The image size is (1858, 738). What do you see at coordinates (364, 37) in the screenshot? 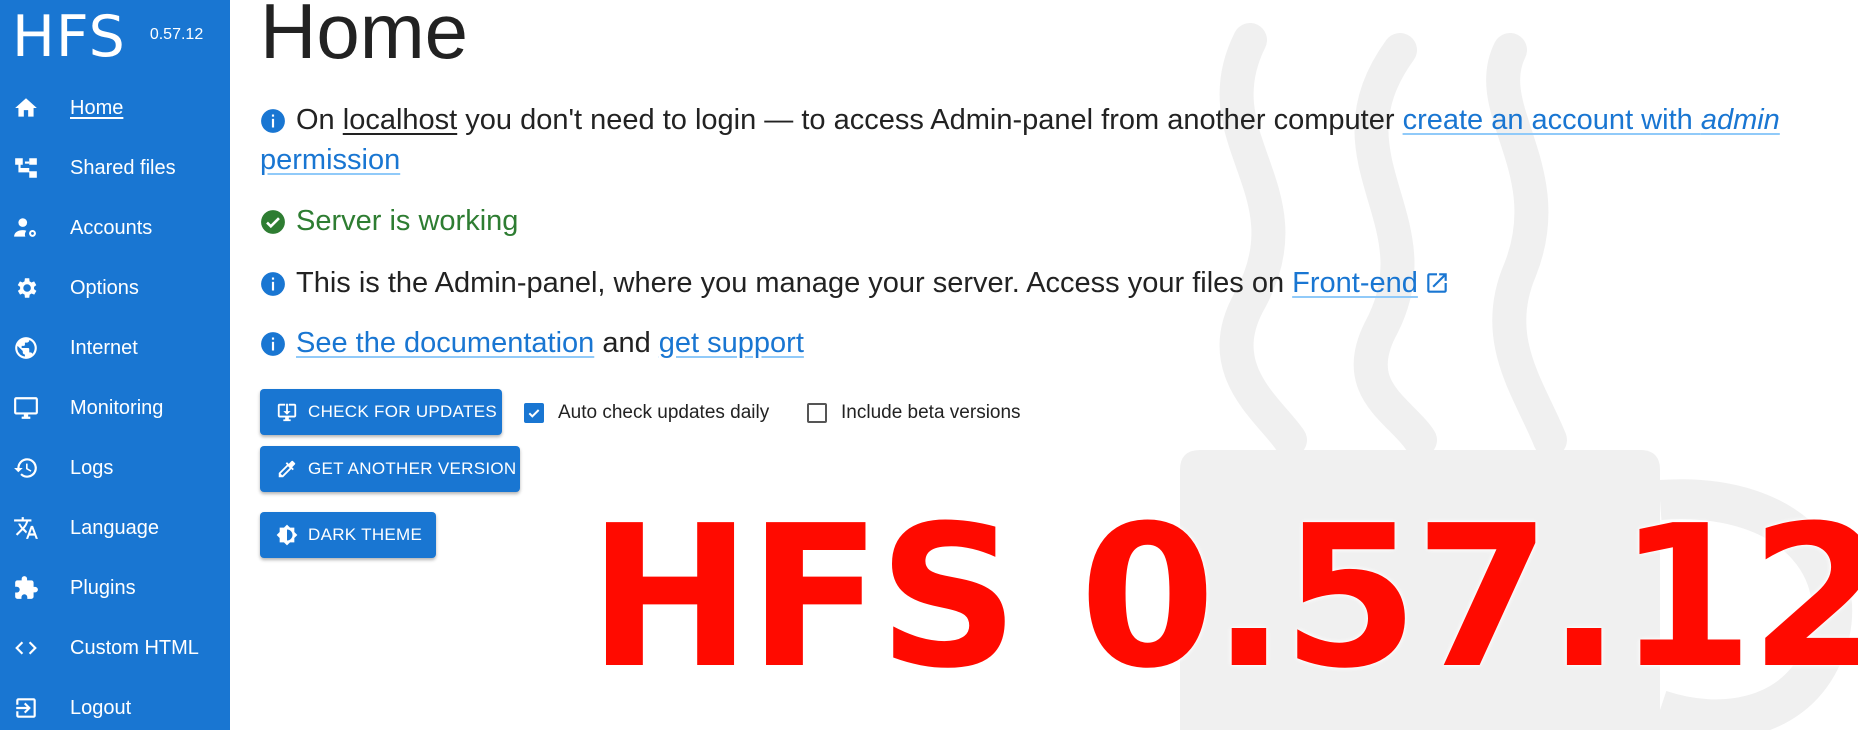
I see `page-title: Home` at bounding box center [364, 37].